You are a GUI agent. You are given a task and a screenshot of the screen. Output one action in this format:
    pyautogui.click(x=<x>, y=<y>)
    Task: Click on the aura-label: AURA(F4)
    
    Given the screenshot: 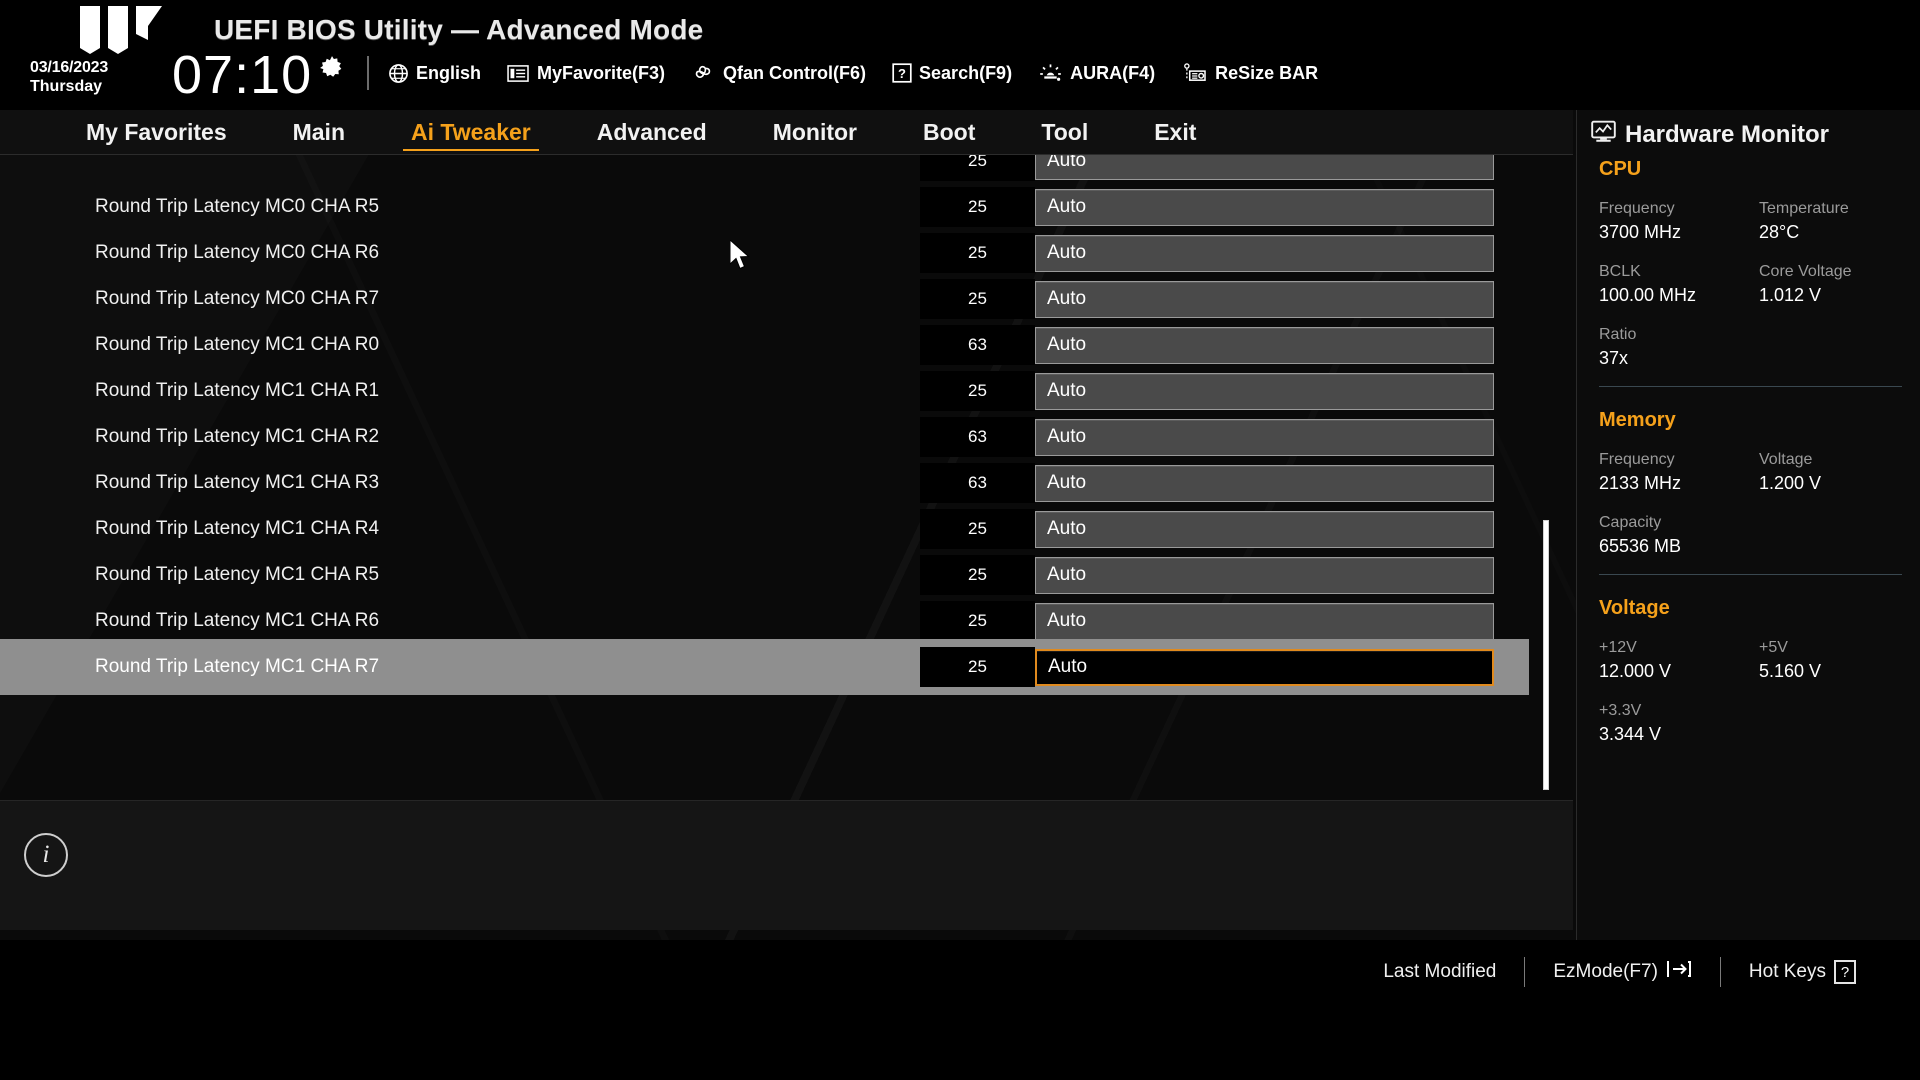 What is the action you would take?
    pyautogui.click(x=1113, y=72)
    